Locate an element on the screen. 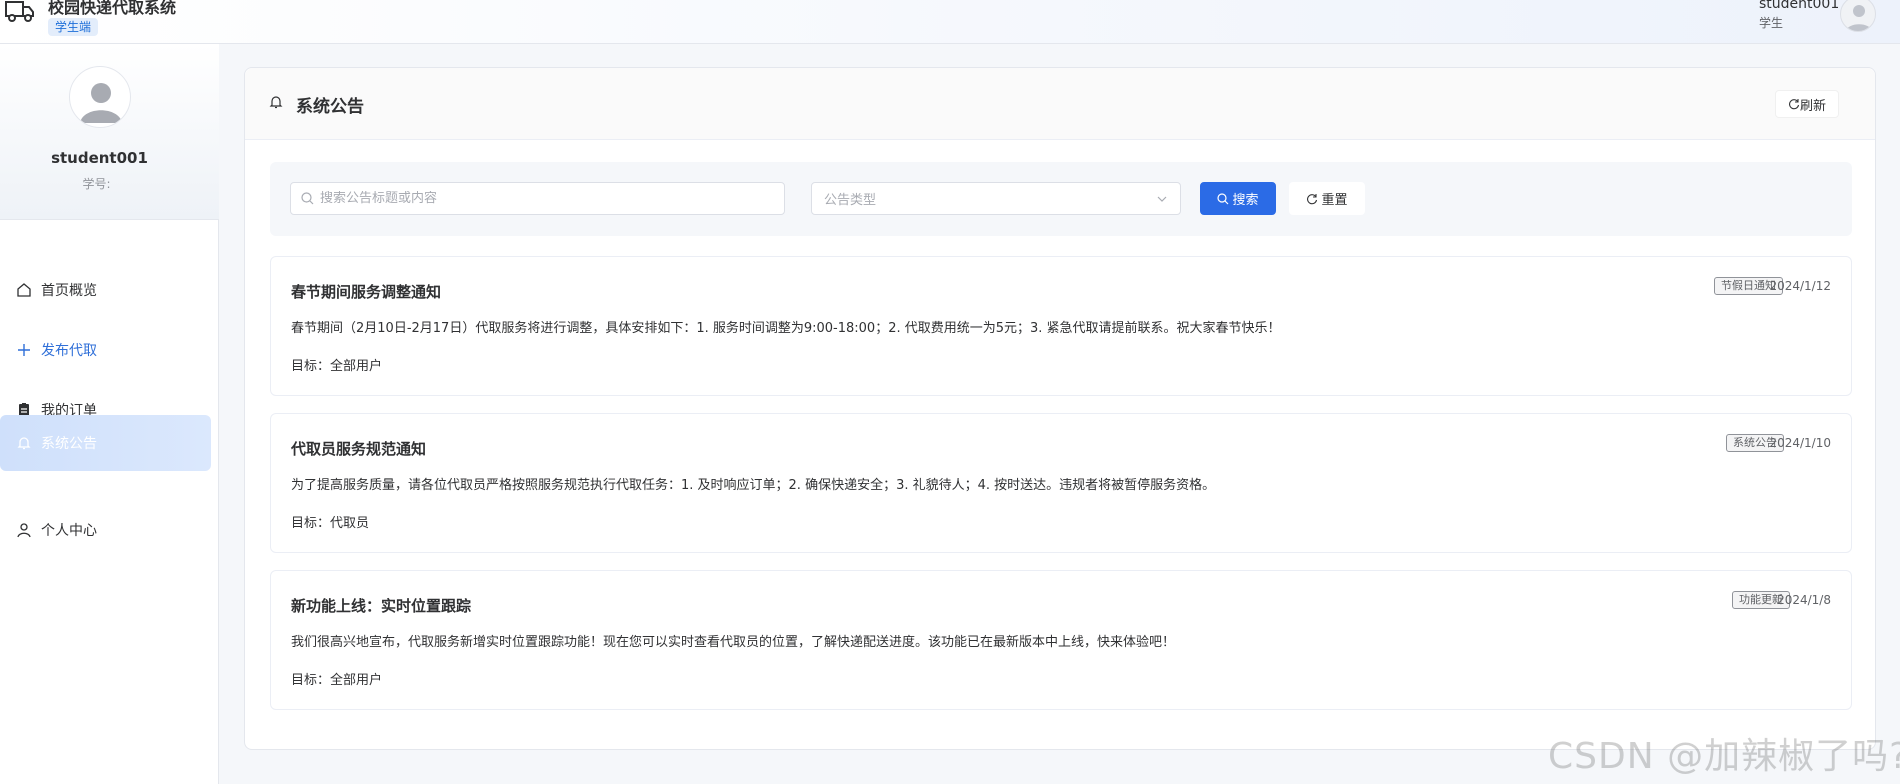 This screenshot has height=784, width=1900. notice-title: 春节期间服务调整通知 is located at coordinates (366, 292).